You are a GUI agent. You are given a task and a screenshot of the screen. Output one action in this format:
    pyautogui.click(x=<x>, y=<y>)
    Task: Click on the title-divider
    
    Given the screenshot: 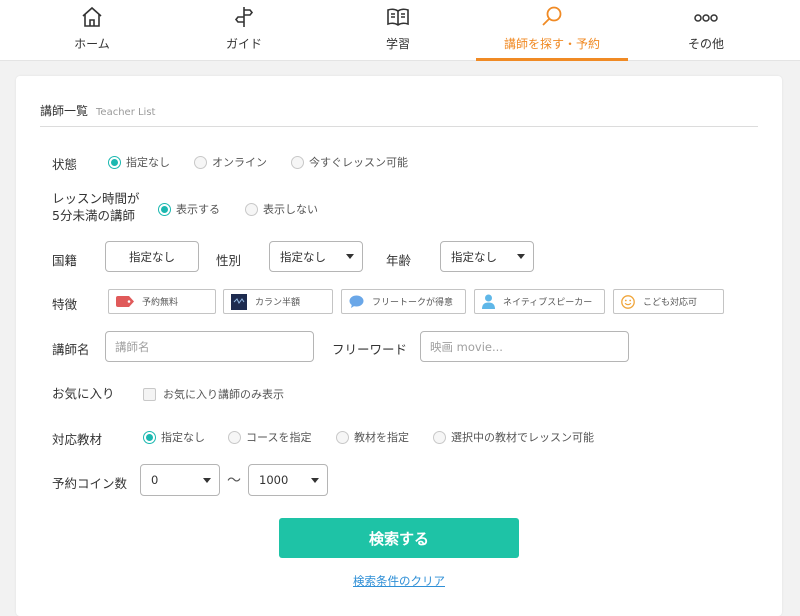 What is the action you would take?
    pyautogui.click(x=399, y=126)
    